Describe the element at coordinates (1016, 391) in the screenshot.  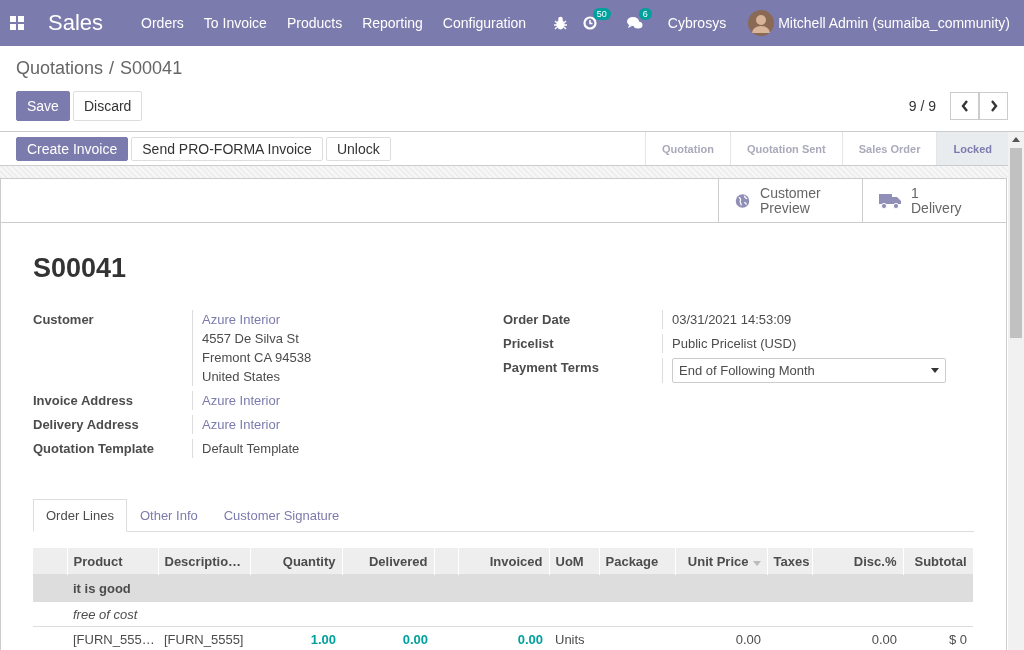
I see `scrollbar` at that location.